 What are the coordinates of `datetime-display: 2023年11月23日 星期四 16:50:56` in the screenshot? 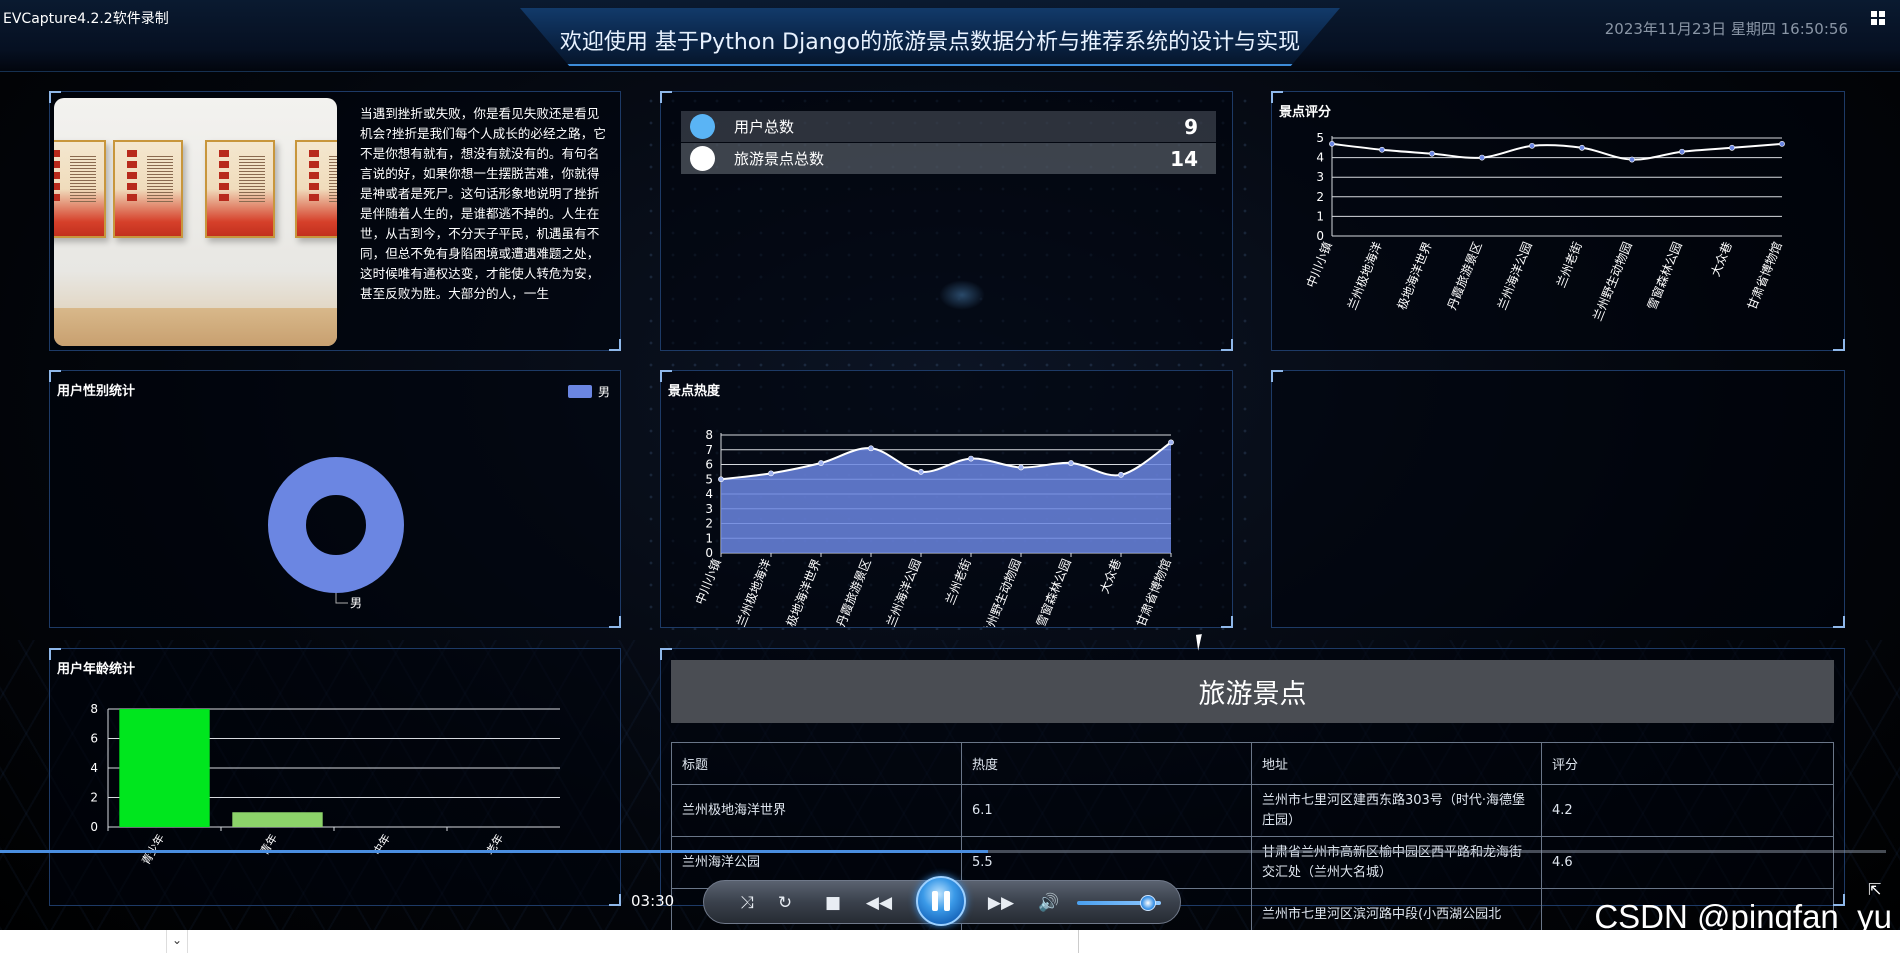 It's located at (1726, 29).